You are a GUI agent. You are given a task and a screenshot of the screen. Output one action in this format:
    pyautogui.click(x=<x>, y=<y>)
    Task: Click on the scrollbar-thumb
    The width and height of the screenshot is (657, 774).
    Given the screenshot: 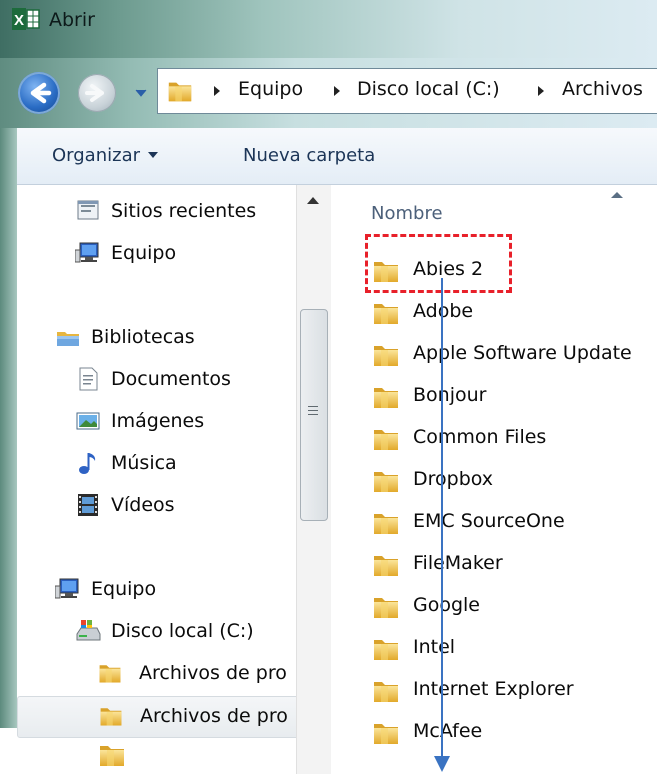 What is the action you would take?
    pyautogui.click(x=314, y=415)
    